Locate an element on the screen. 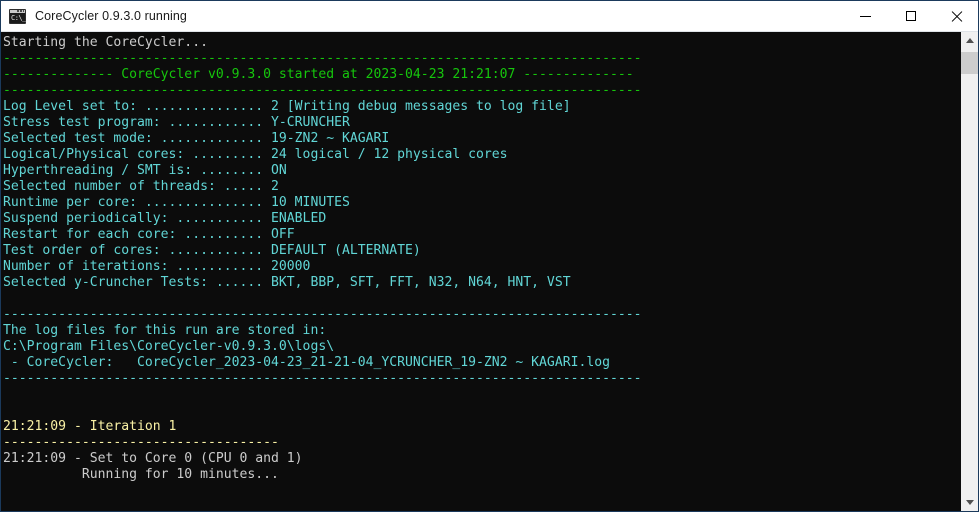  maximize-button is located at coordinates (910, 16).